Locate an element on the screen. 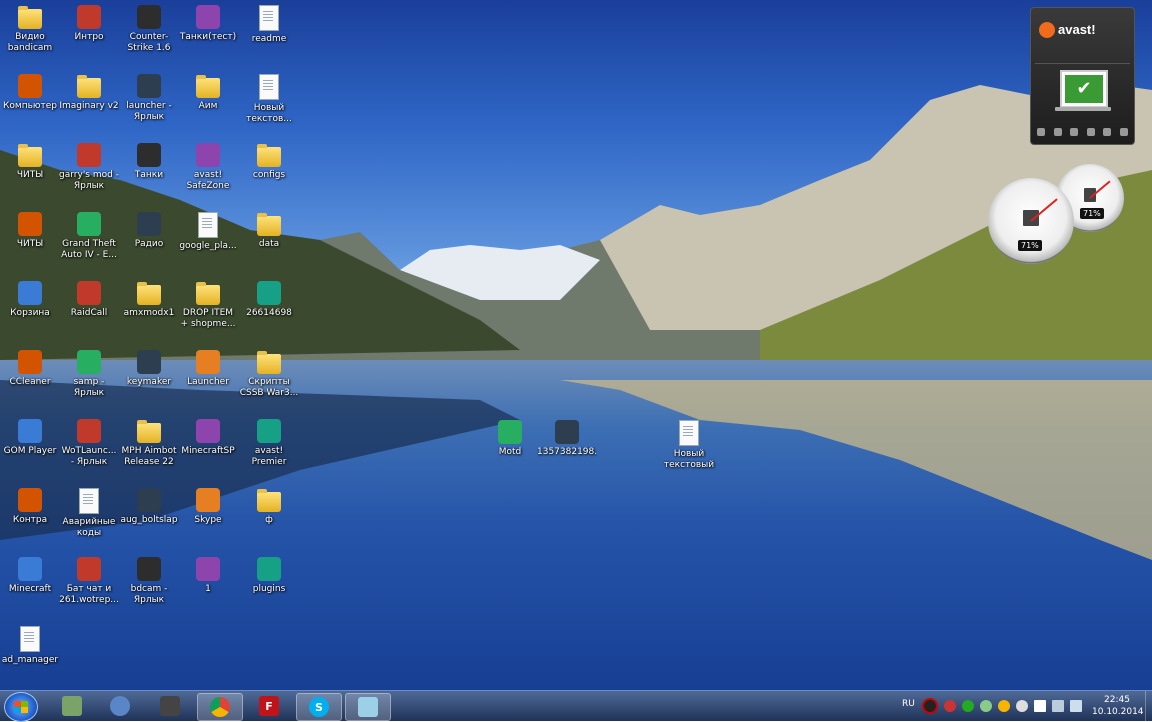  clock: 22:45 10.10.2014 is located at coordinates (1118, 706).